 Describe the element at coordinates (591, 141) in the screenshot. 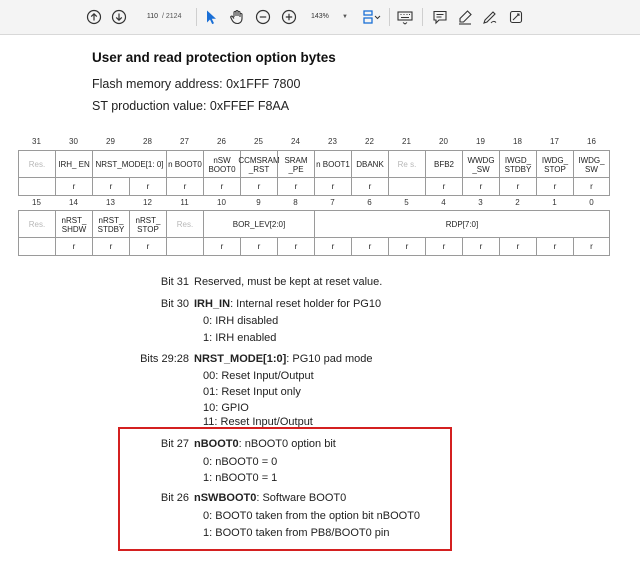

I see `bit-number: 16` at that location.